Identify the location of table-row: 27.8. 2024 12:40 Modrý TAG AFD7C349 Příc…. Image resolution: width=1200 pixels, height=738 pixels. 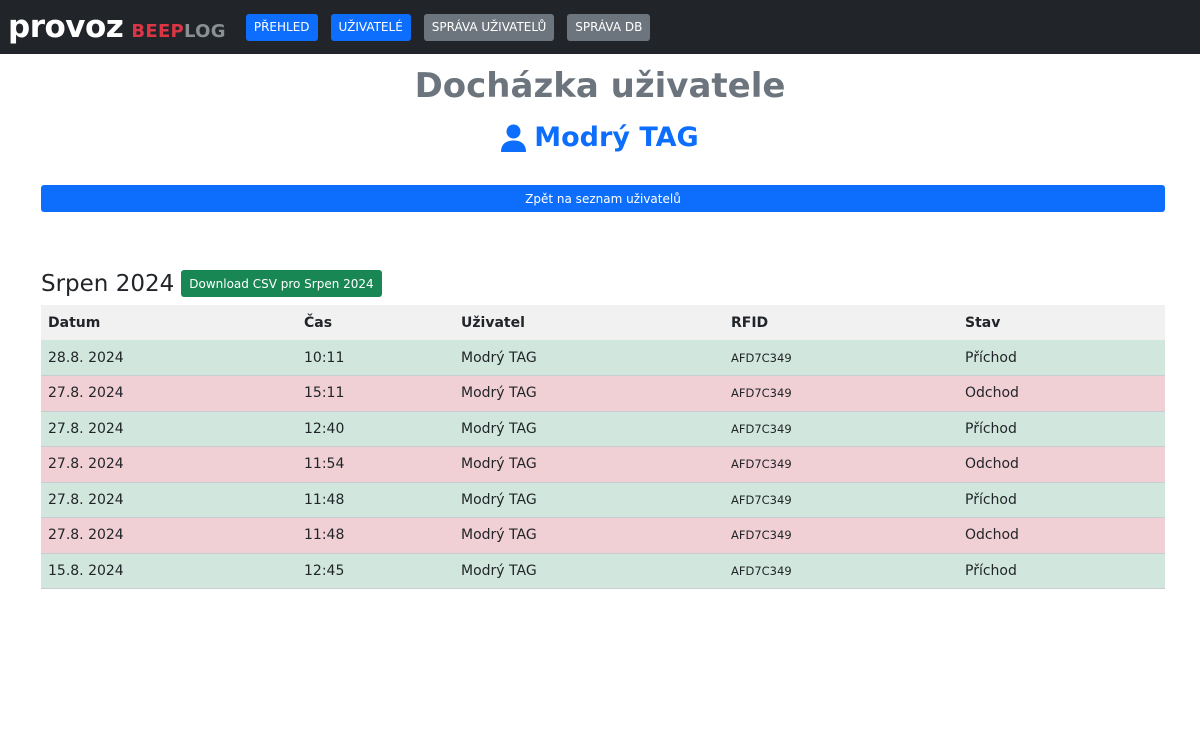
(603, 429).